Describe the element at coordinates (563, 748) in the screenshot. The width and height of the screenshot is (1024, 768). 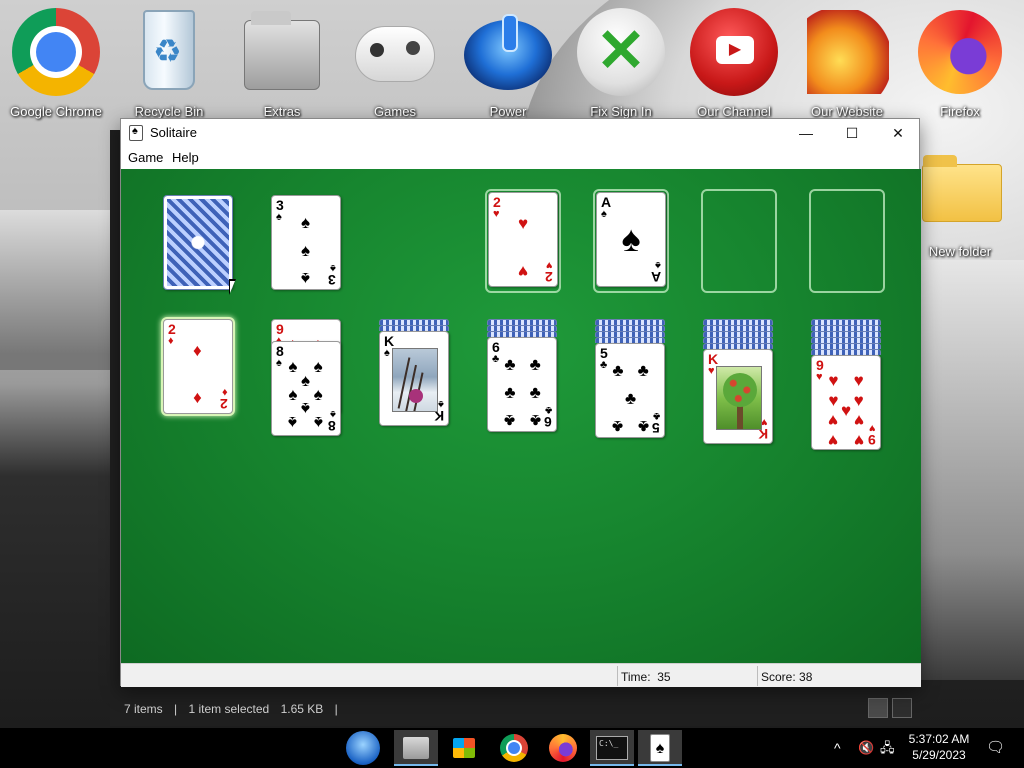
I see `taskbar-firefox` at that location.